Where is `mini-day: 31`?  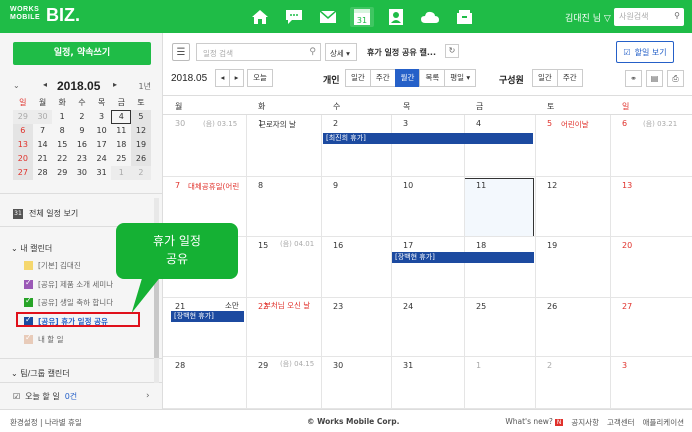
mini-day: 31 is located at coordinates (102, 173).